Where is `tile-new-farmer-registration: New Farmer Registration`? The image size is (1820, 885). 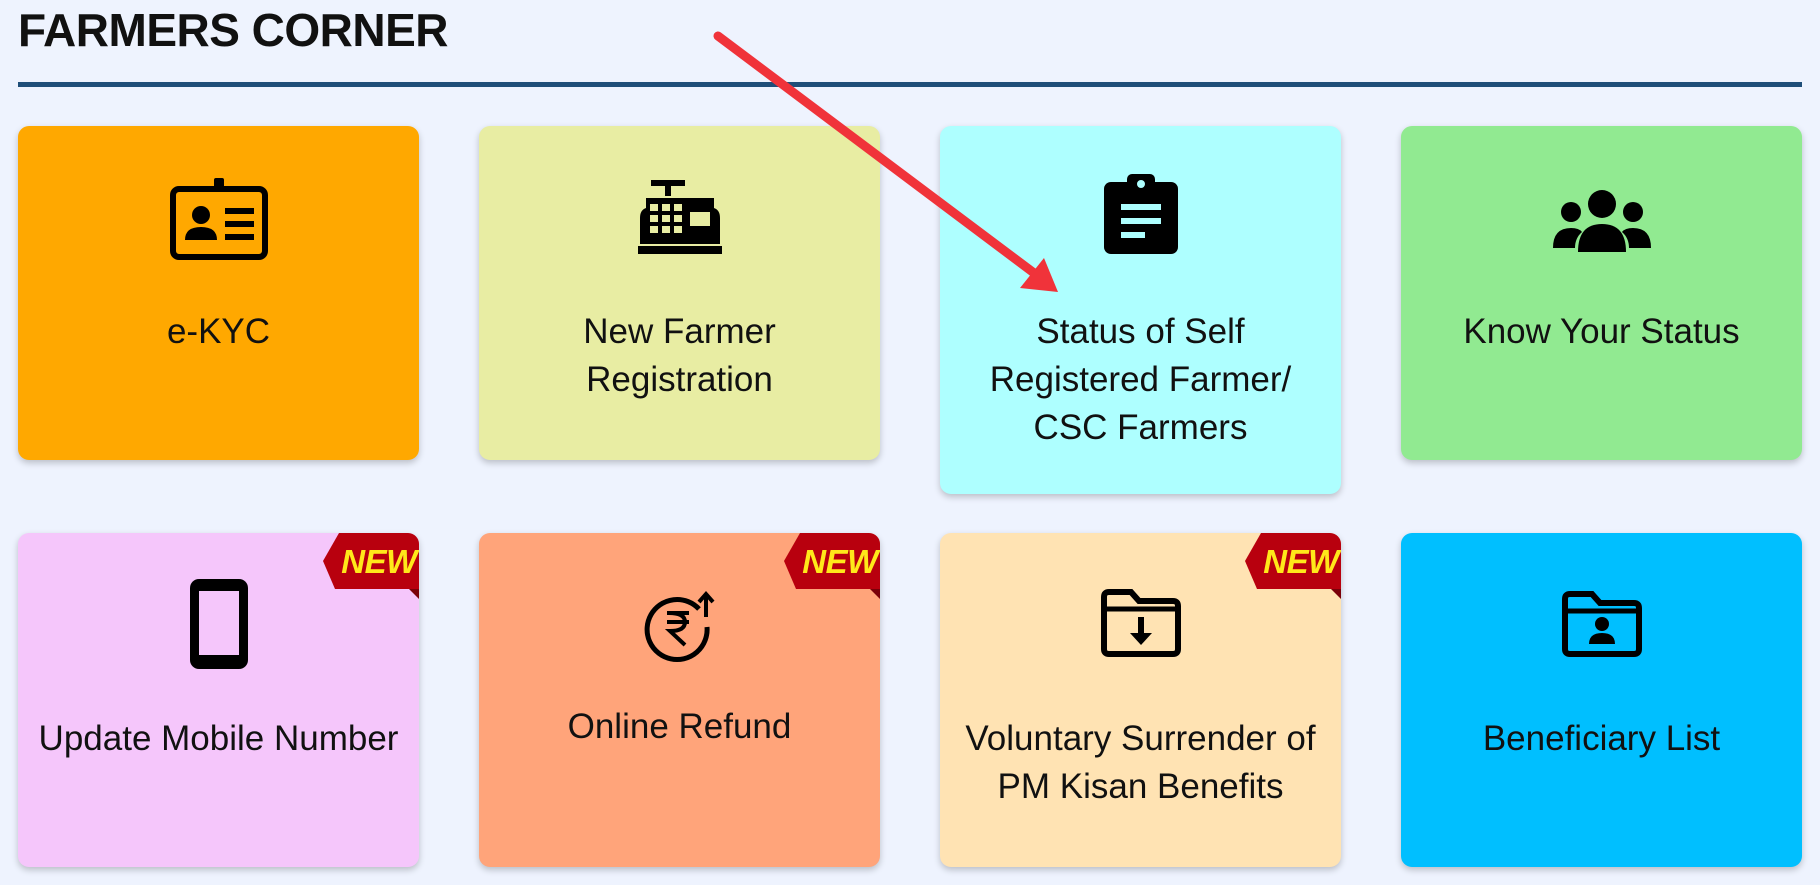 tile-new-farmer-registration: New Farmer Registration is located at coordinates (679, 293).